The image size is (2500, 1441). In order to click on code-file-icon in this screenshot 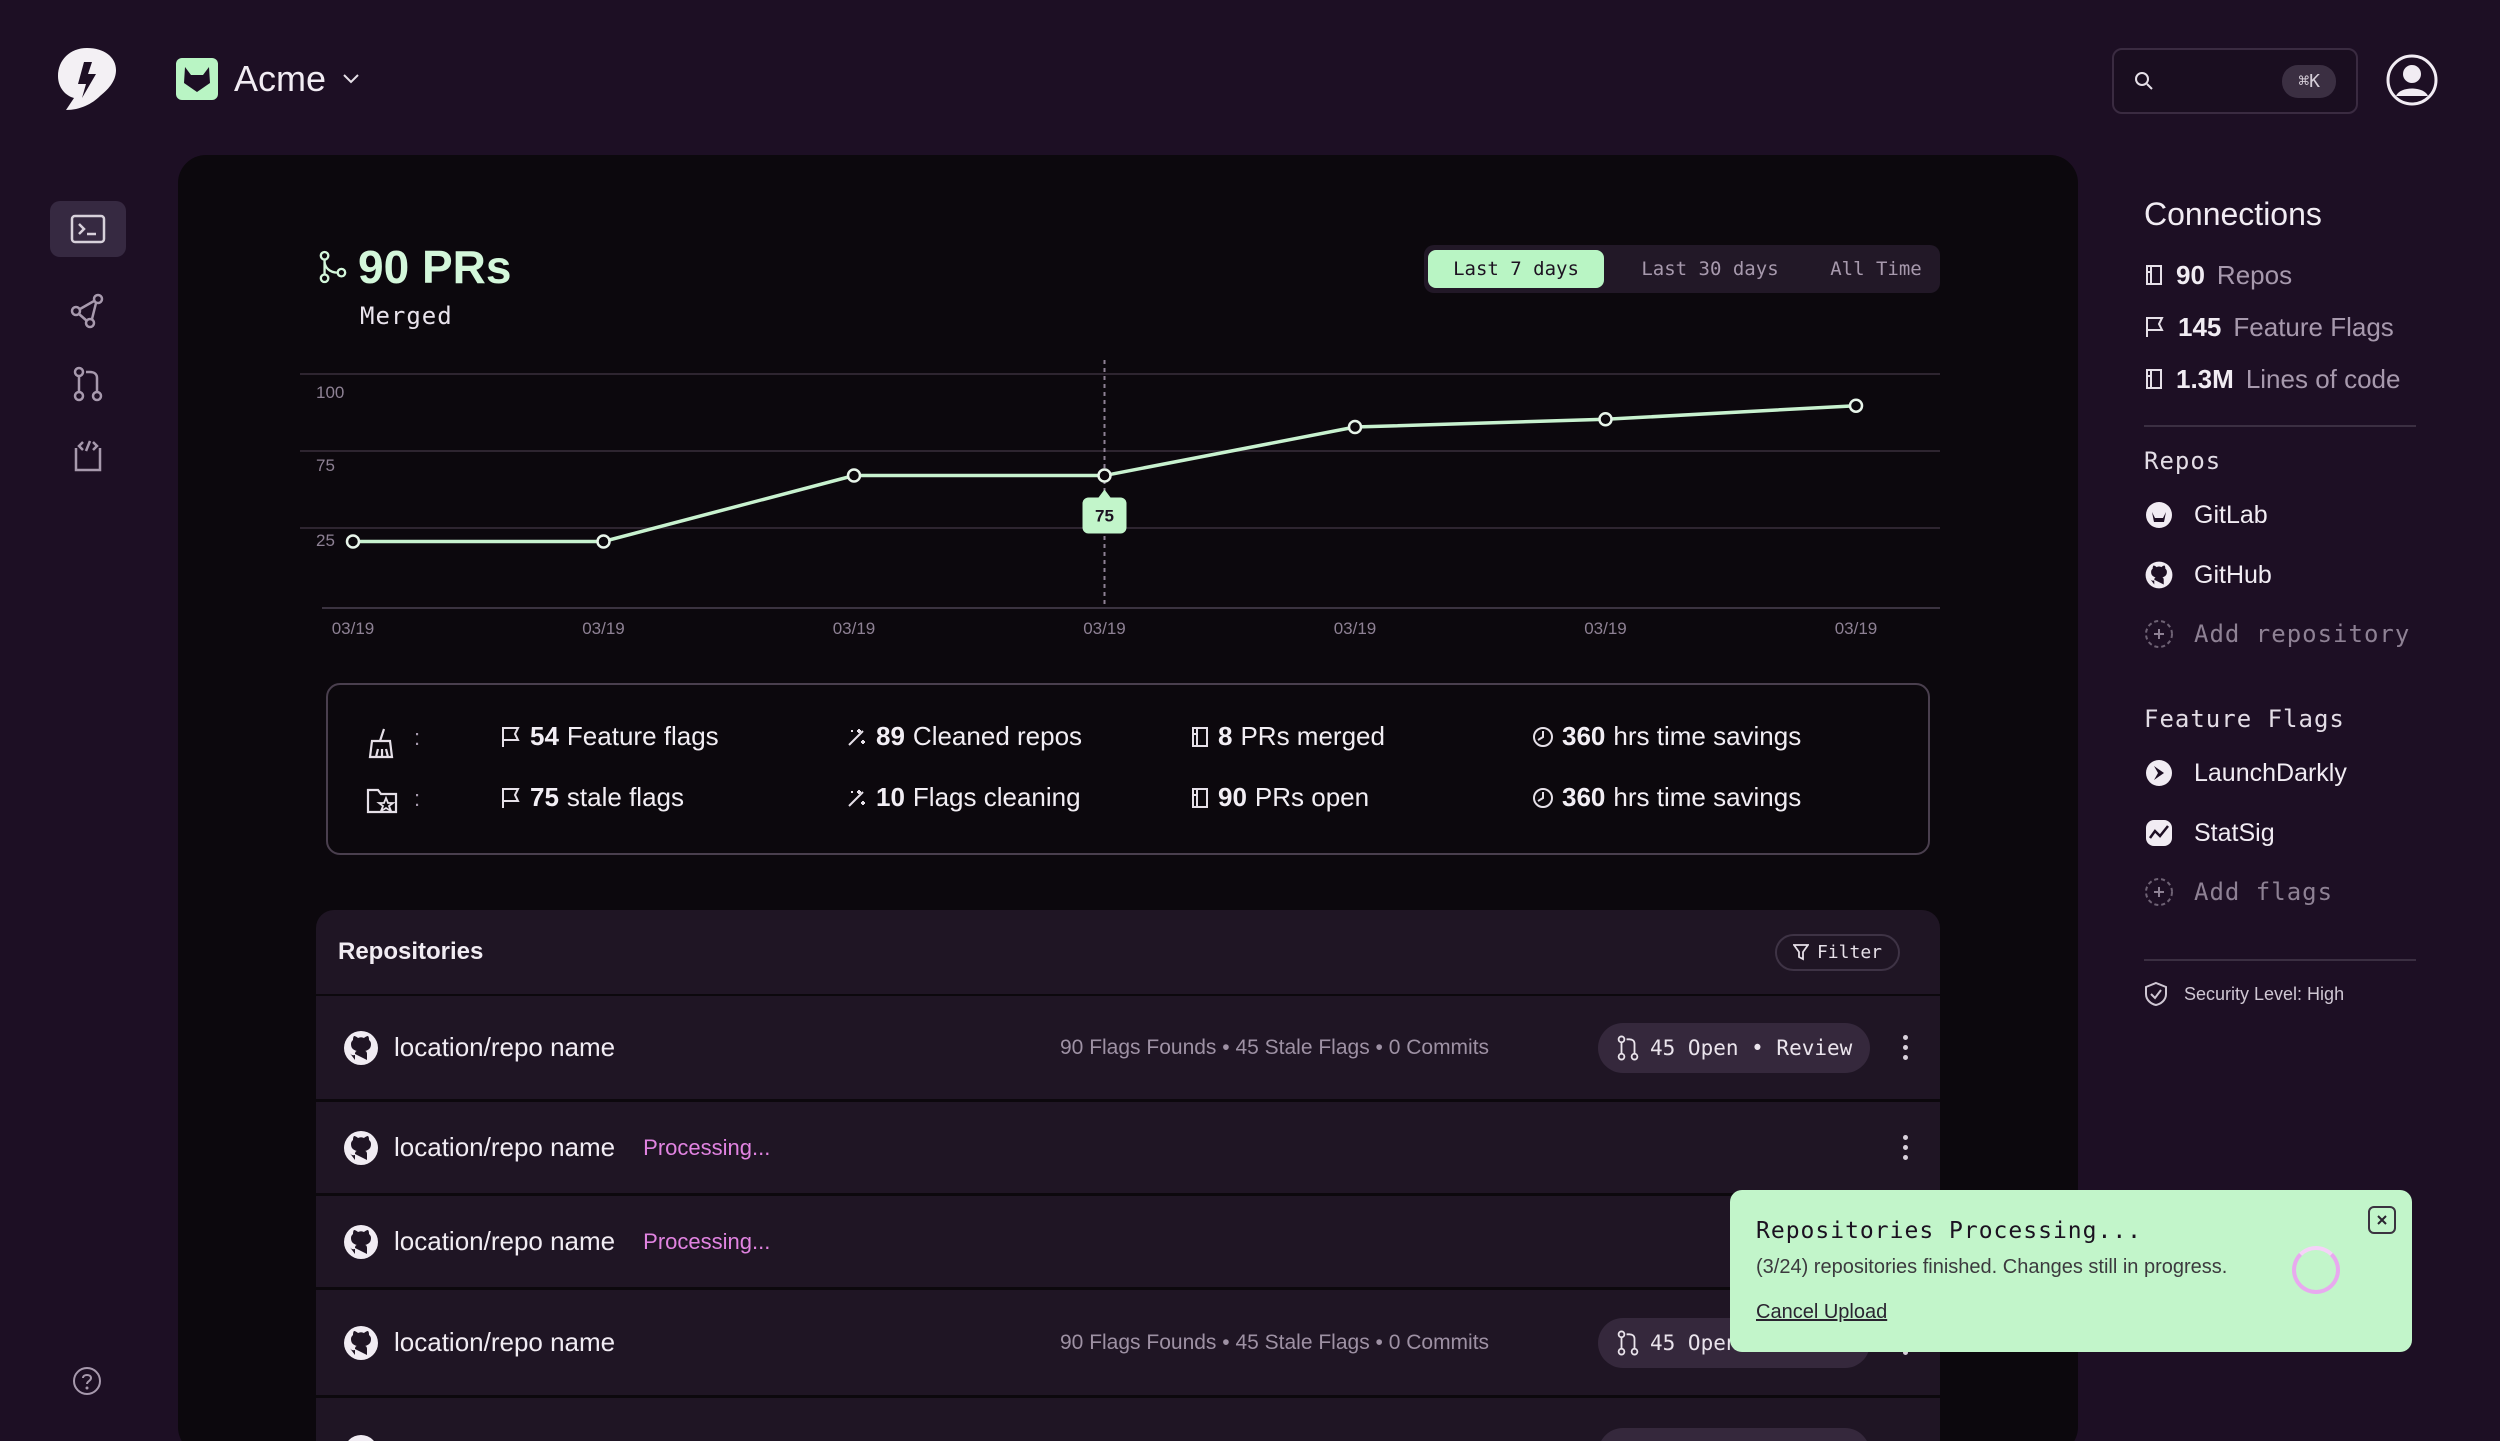, I will do `click(88, 456)`.